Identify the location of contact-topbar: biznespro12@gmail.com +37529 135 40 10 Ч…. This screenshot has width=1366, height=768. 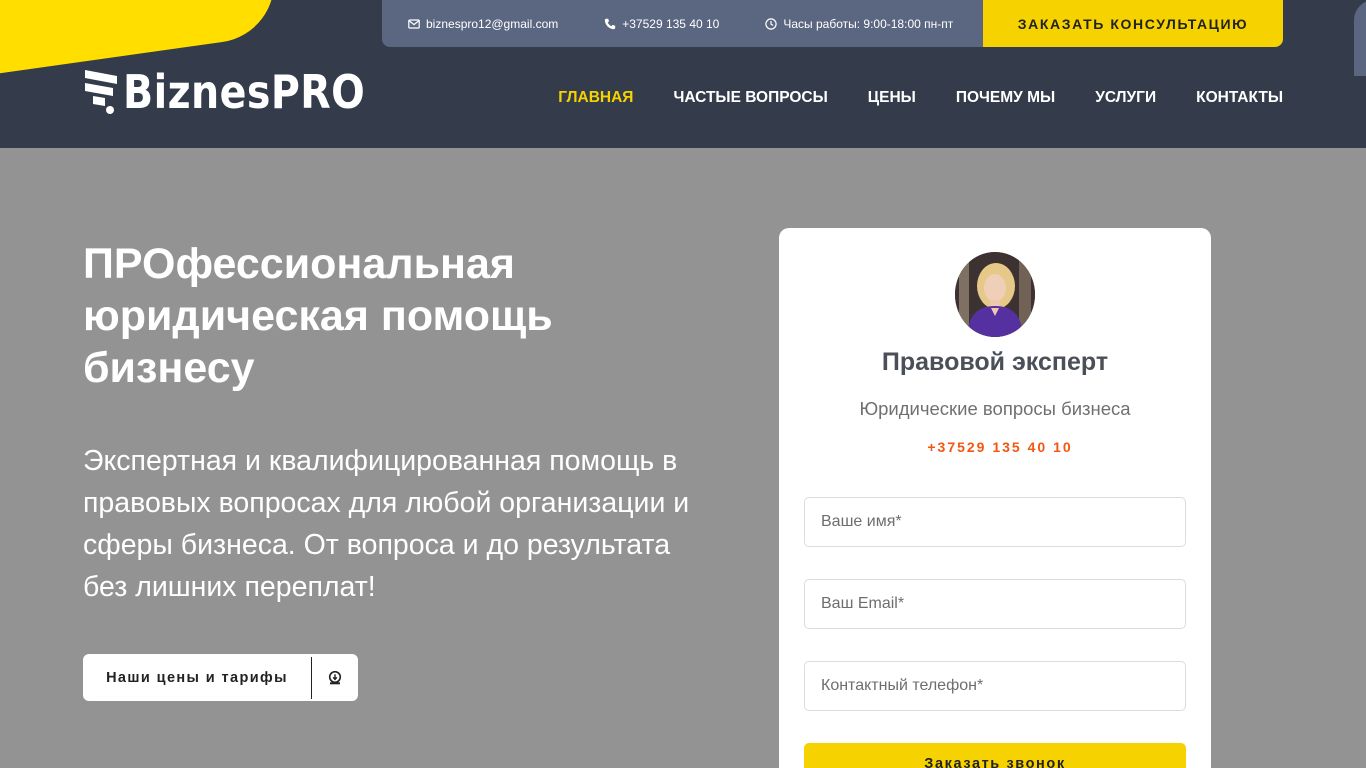
(682, 23).